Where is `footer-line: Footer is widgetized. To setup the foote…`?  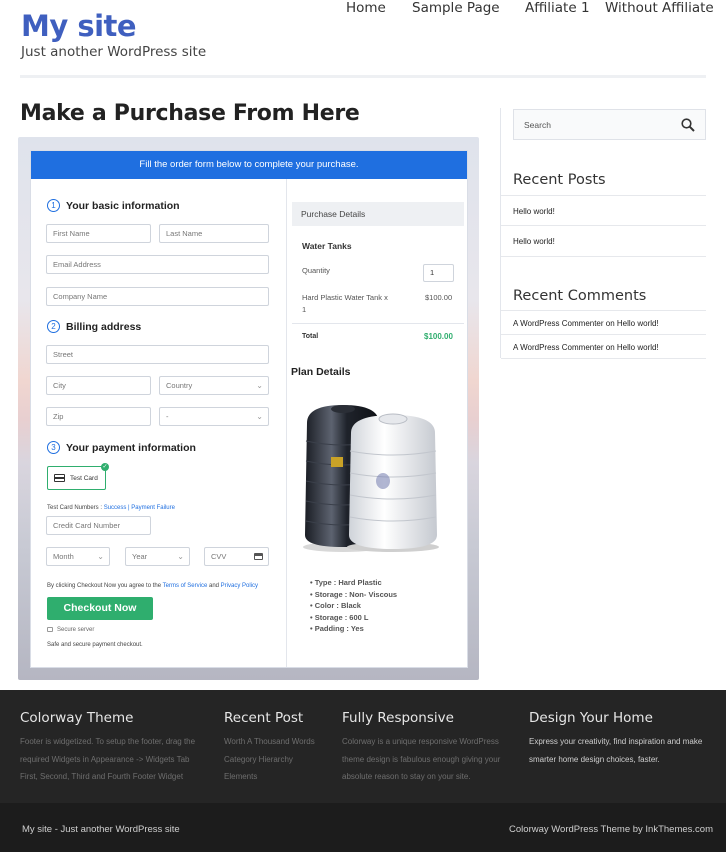
footer-line: Footer is widgetized. To setup the foote… is located at coordinates (108, 741).